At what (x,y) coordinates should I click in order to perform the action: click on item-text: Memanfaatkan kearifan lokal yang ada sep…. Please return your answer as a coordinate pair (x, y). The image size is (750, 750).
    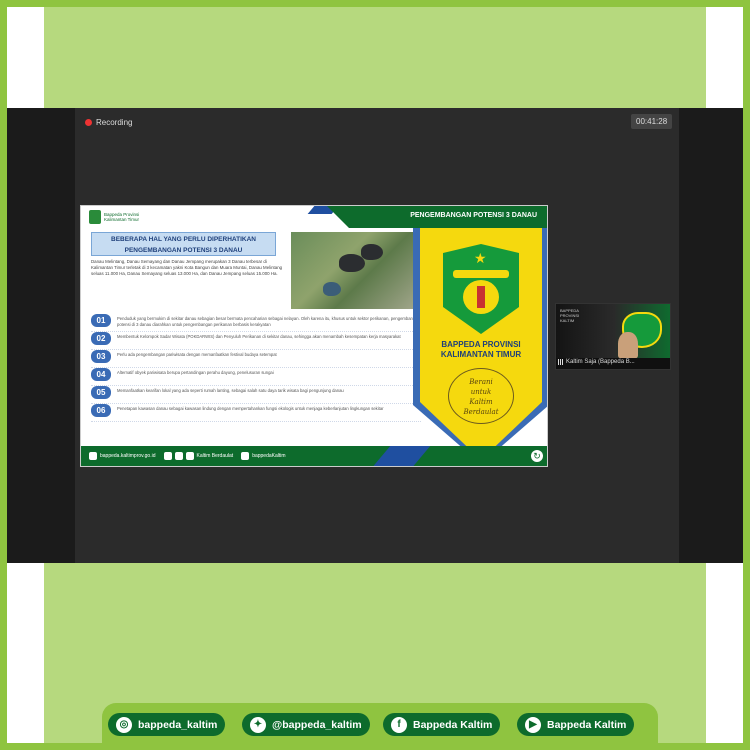
    Looking at the image, I should click on (230, 390).